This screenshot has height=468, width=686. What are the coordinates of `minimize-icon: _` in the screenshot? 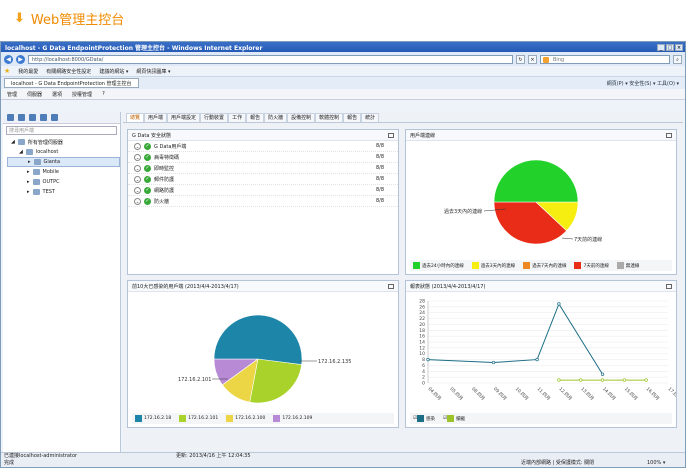 It's located at (661, 47).